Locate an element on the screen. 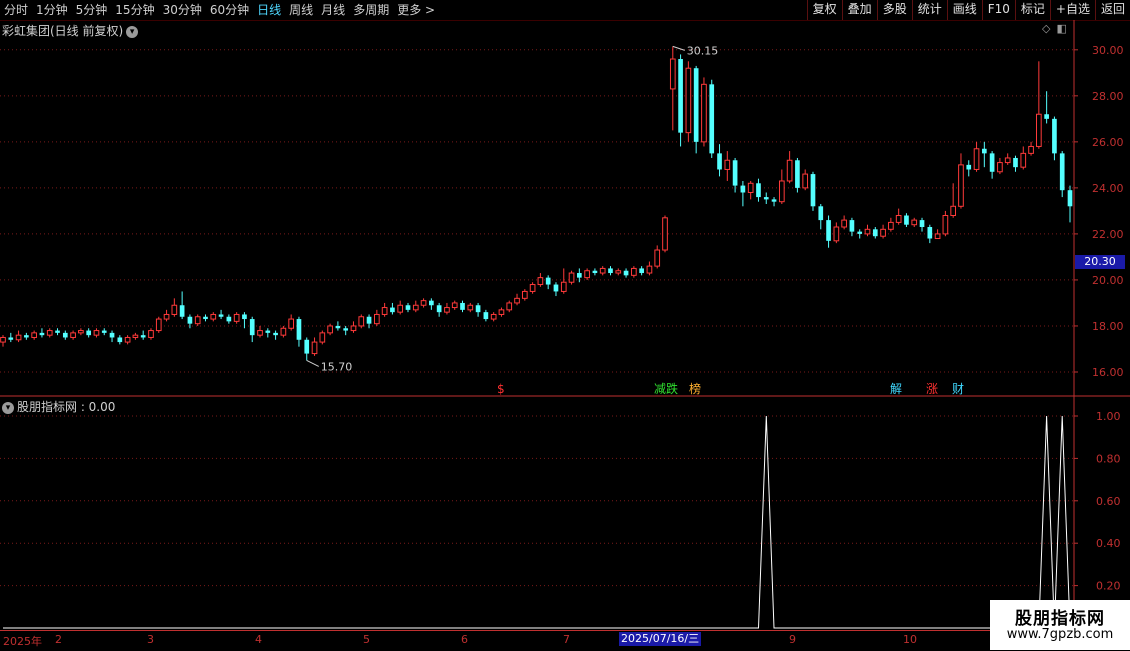 The image size is (1130, 651). y-tick-label: 30.00 is located at coordinates (1108, 50).